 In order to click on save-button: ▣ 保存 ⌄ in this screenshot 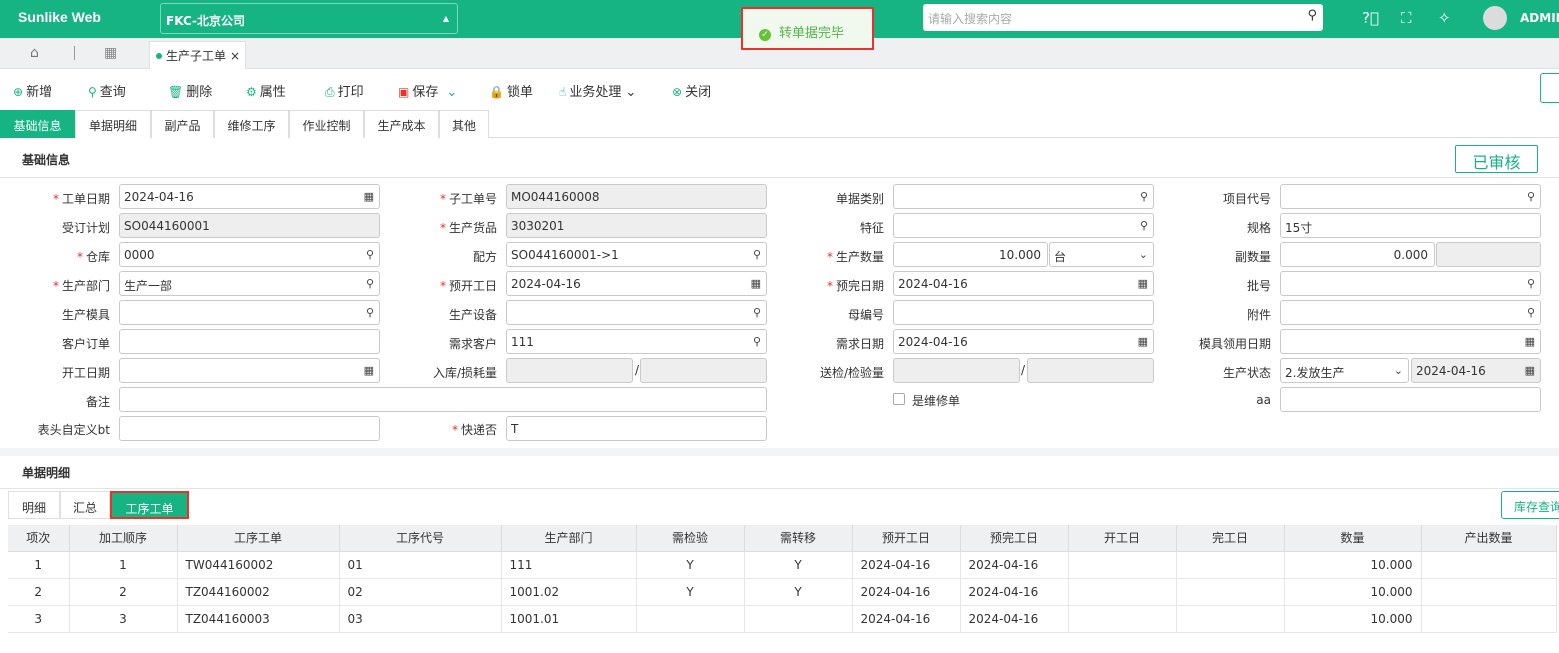, I will do `click(427, 90)`.